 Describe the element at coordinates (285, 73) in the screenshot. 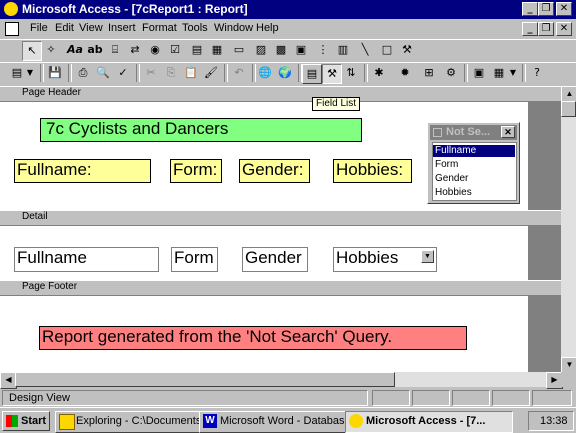

I see `web-toolbar-icon: 🌍` at that location.